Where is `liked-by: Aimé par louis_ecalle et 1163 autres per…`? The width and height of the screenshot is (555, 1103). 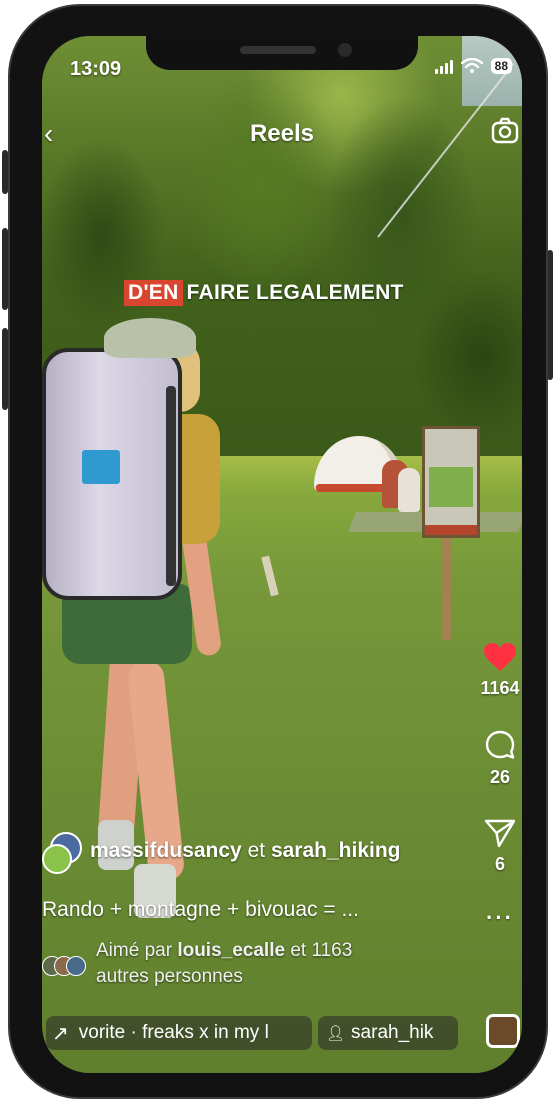
liked-by: Aimé par louis_ecalle et 1163 autres per… is located at coordinates (197, 964).